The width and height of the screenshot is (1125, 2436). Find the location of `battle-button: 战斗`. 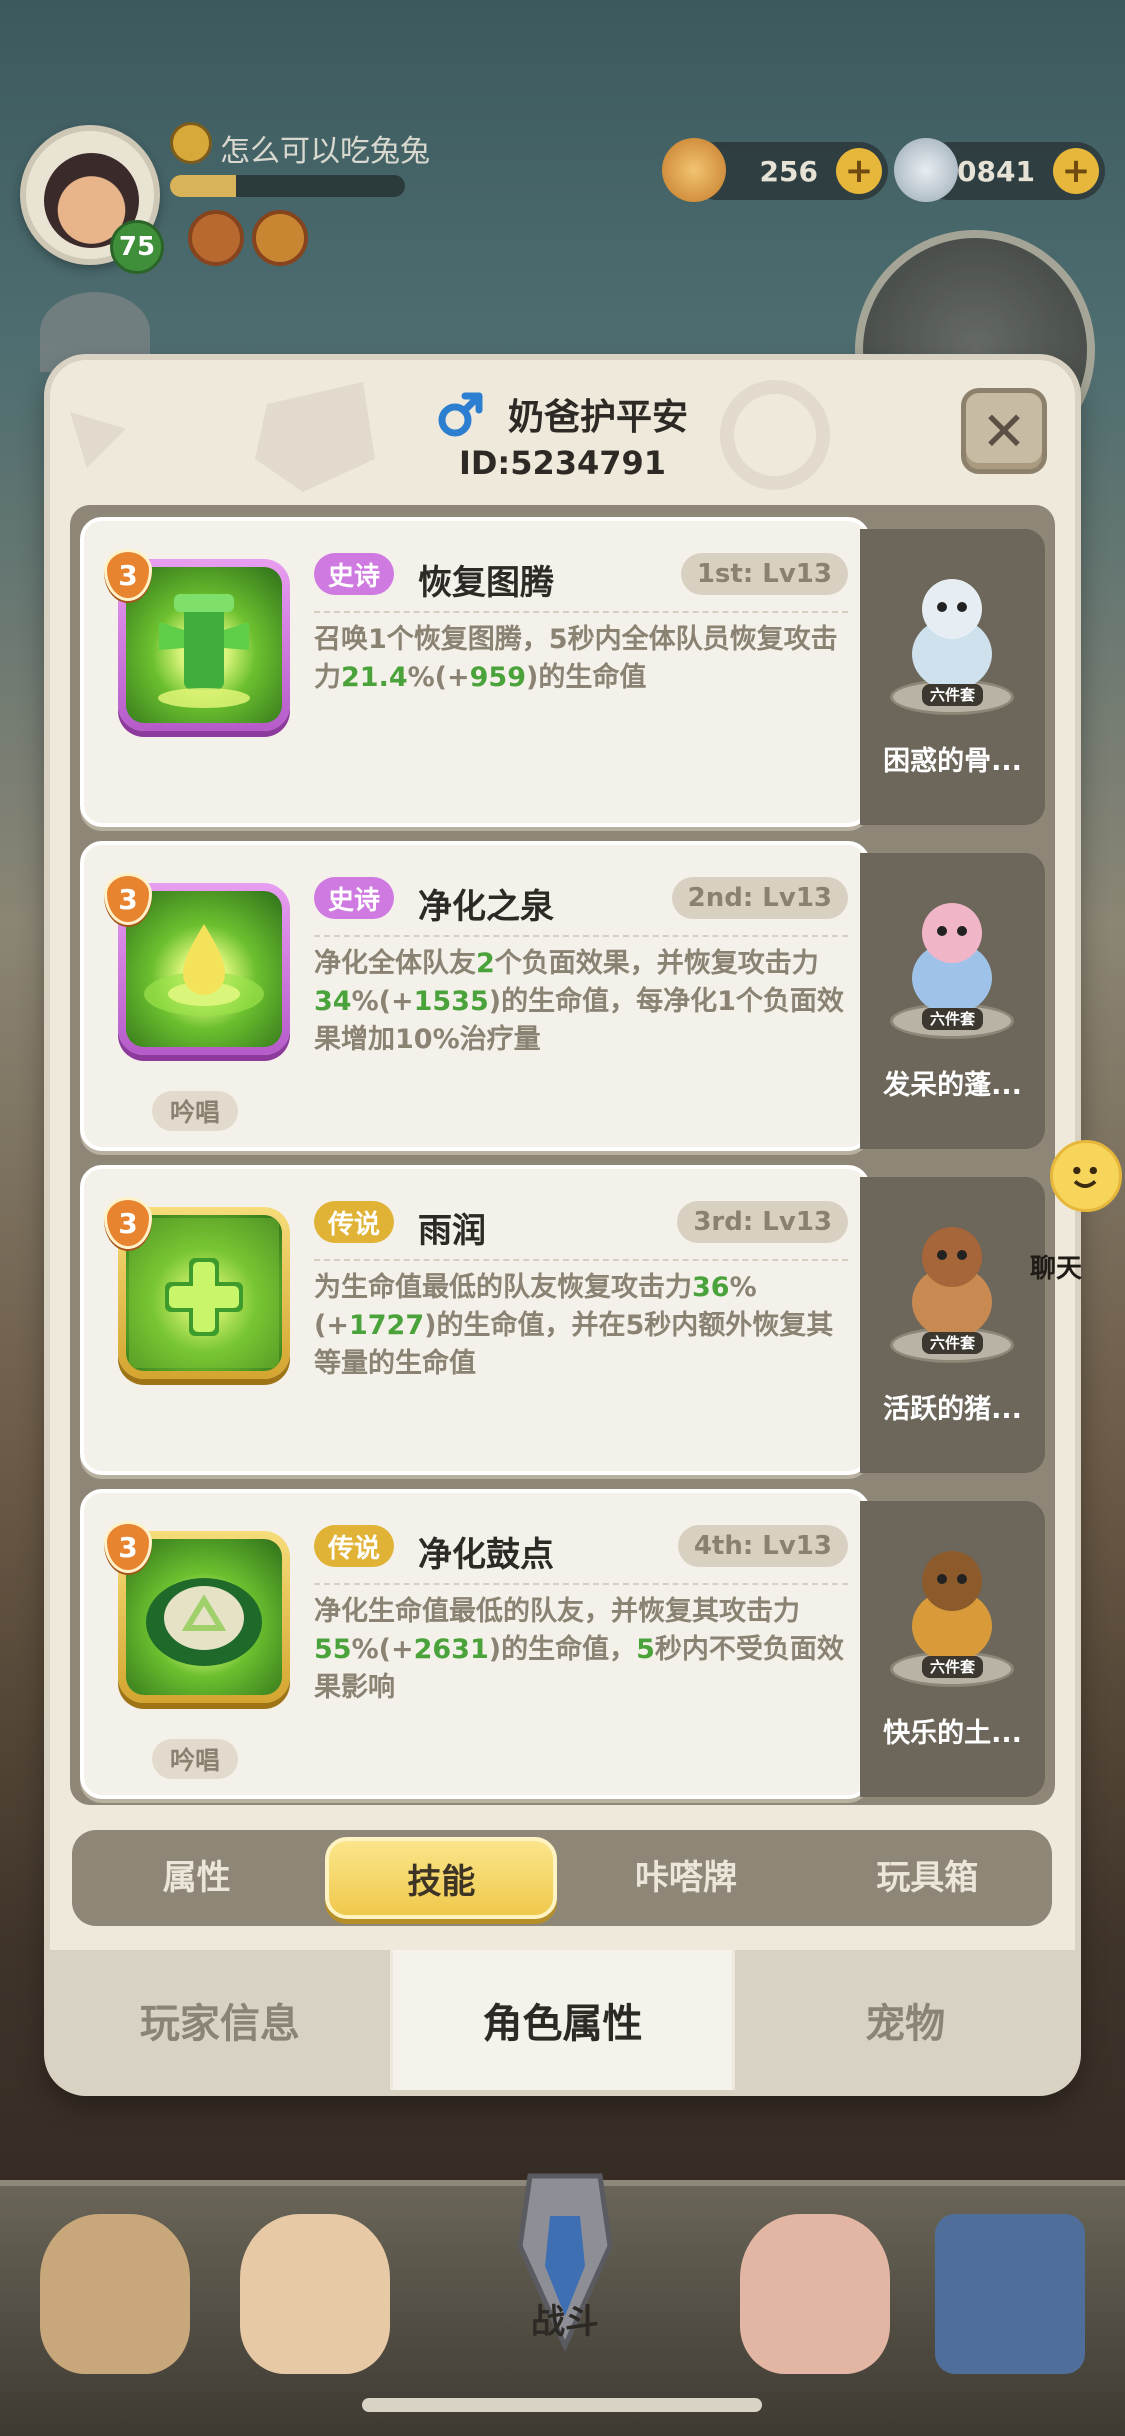

battle-button: 战斗 is located at coordinates (565, 2256).